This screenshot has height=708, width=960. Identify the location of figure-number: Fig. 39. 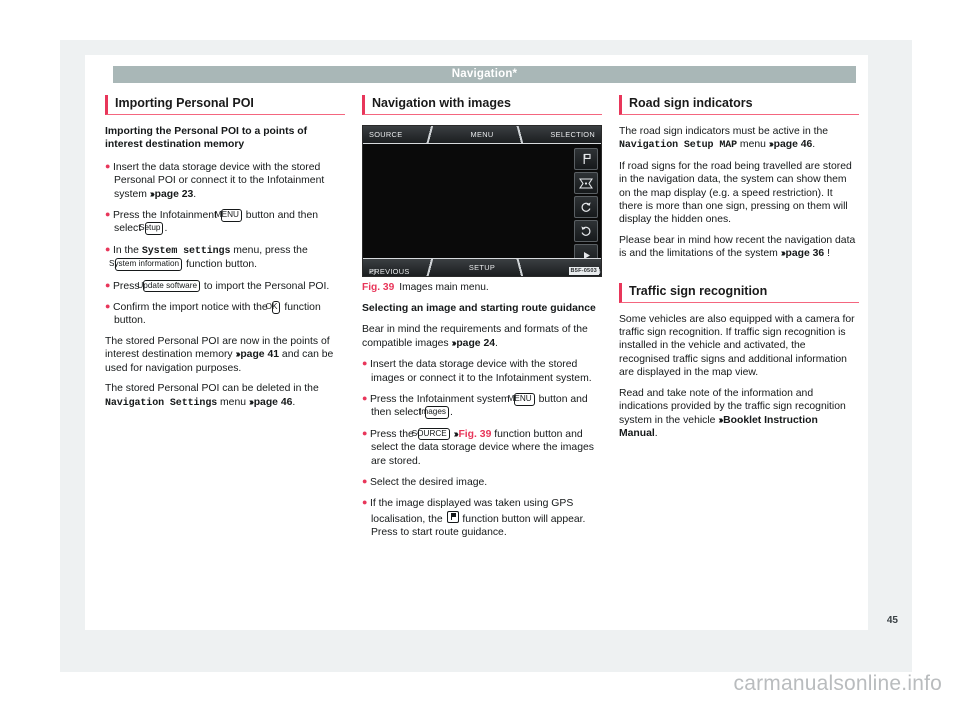
(378, 287).